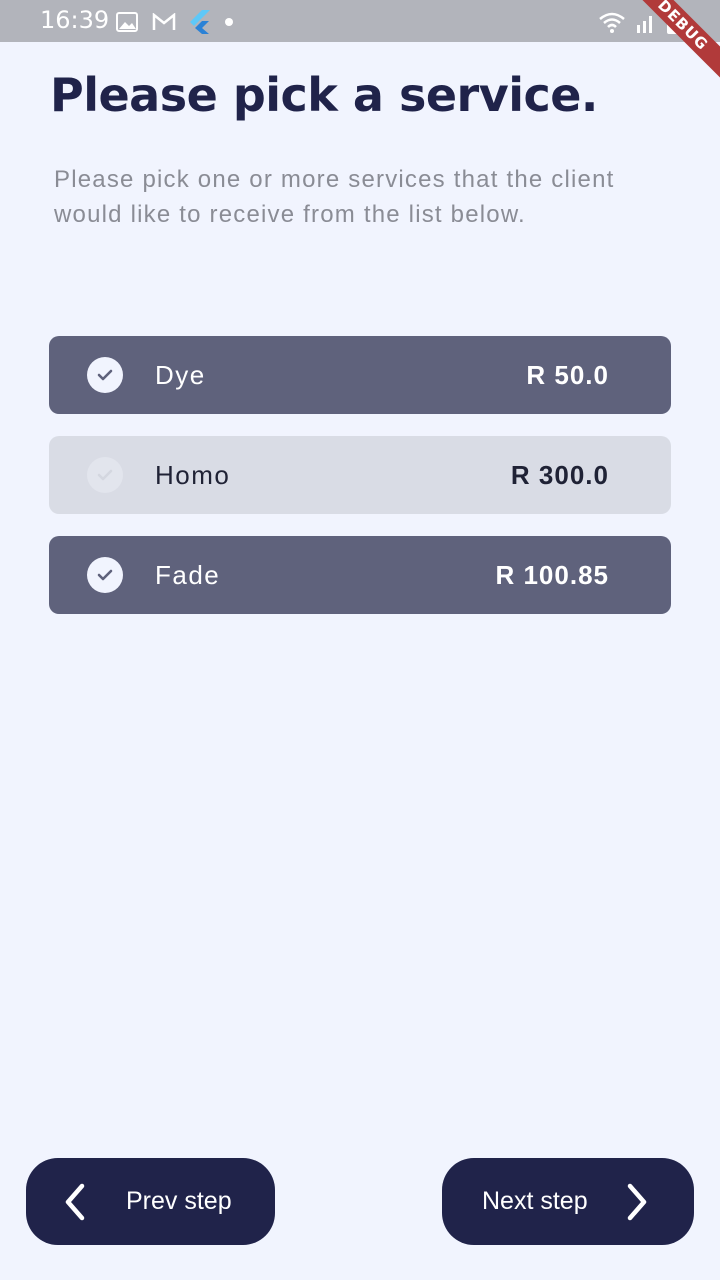 Image resolution: width=720 pixels, height=1280 pixels. What do you see at coordinates (559, 474) in the screenshot?
I see `service-price: R 300.0` at bounding box center [559, 474].